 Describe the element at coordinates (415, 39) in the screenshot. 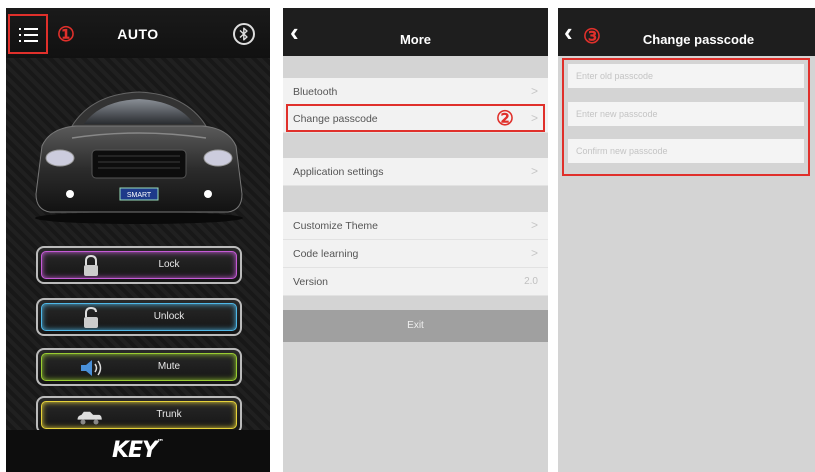

I see `page-title: More` at that location.